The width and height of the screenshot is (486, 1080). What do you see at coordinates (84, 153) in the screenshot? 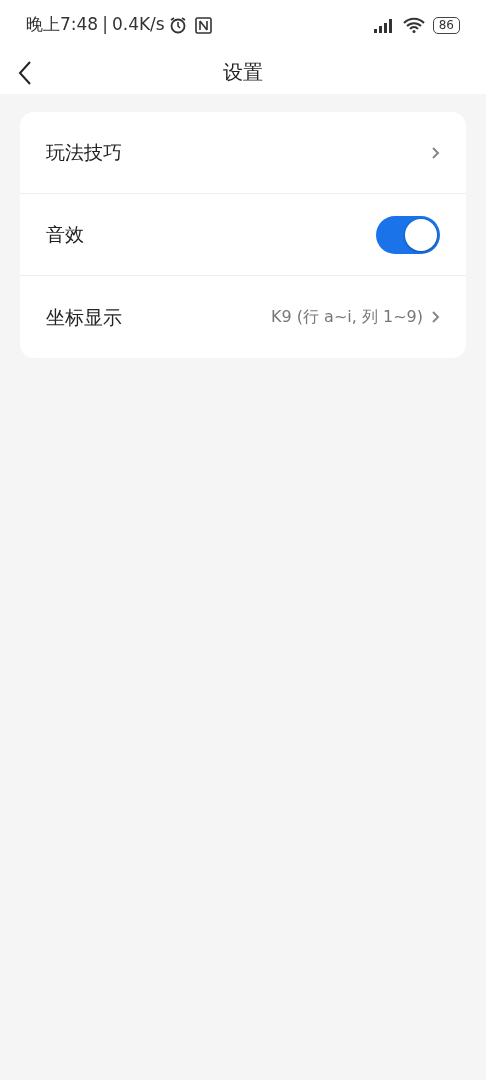
I see `setting-label: 玩法技巧` at bounding box center [84, 153].